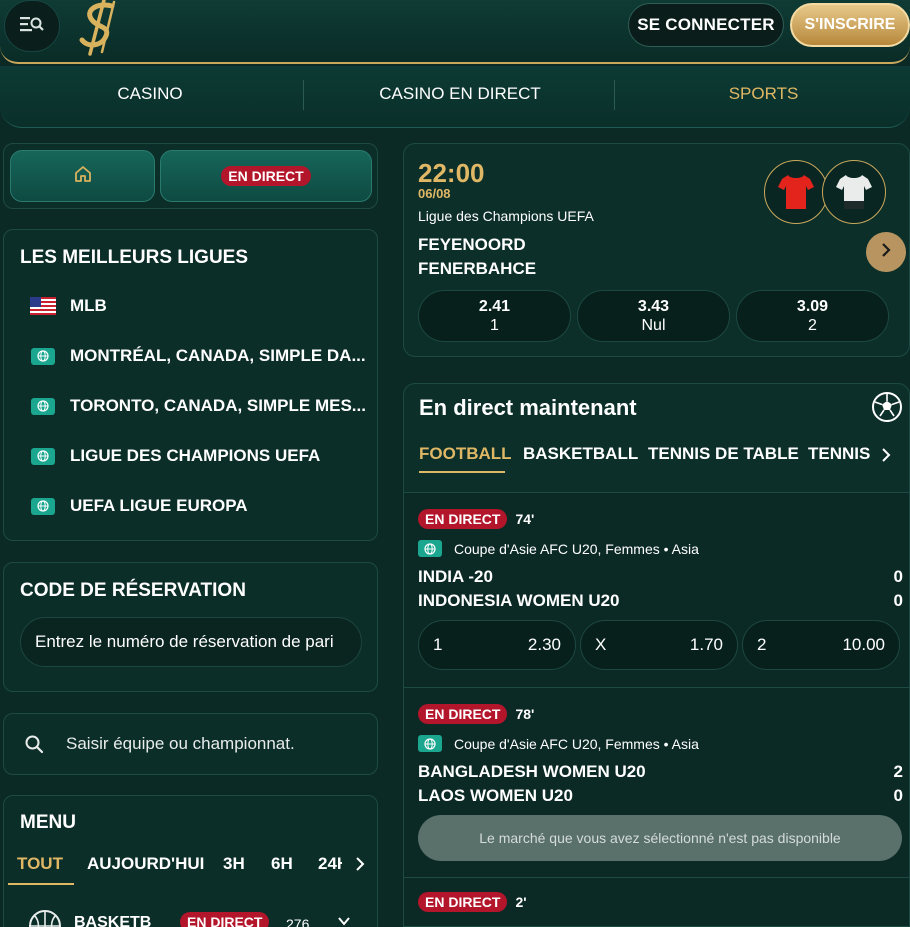 This screenshot has width=910, height=927. What do you see at coordinates (898, 600) in the screenshot?
I see `away-score: 0` at bounding box center [898, 600].